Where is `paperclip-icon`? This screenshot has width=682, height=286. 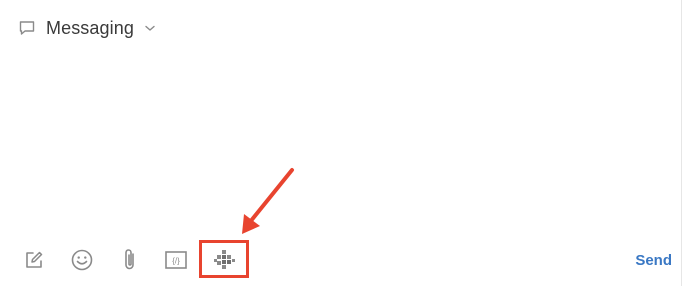 paperclip-icon is located at coordinates (130, 260).